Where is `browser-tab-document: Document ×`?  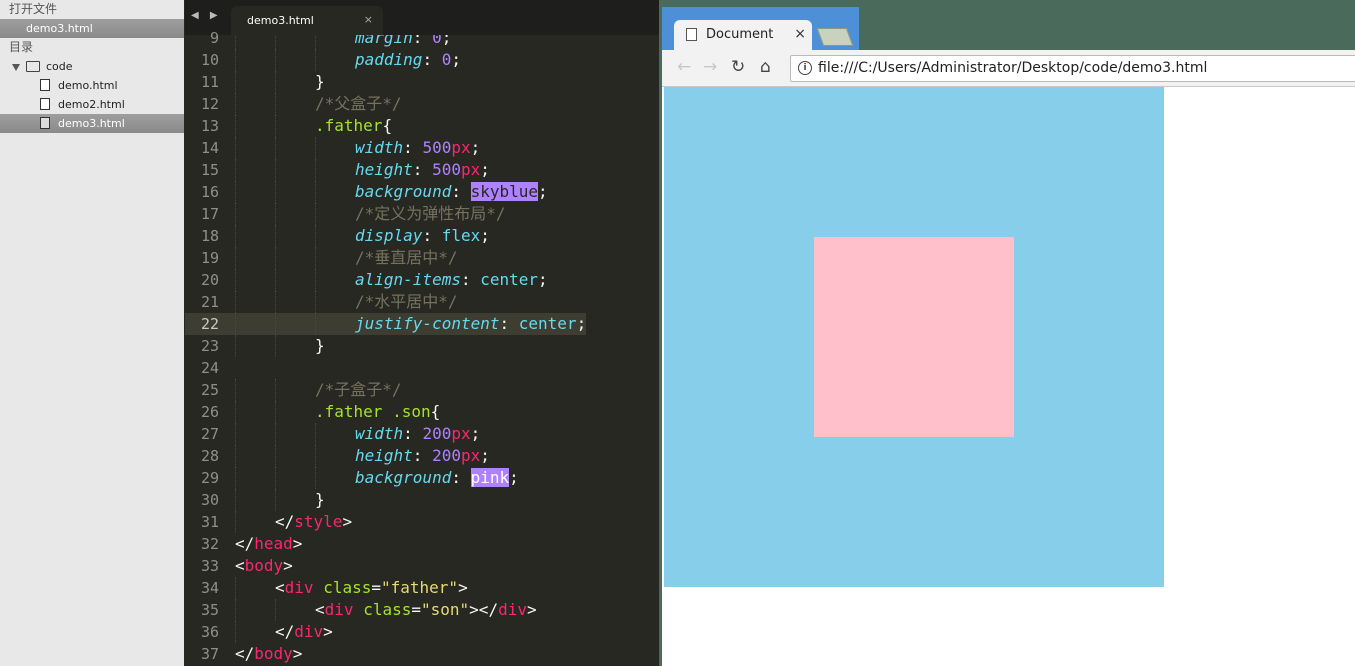
browser-tab-document: Document × is located at coordinates (743, 35).